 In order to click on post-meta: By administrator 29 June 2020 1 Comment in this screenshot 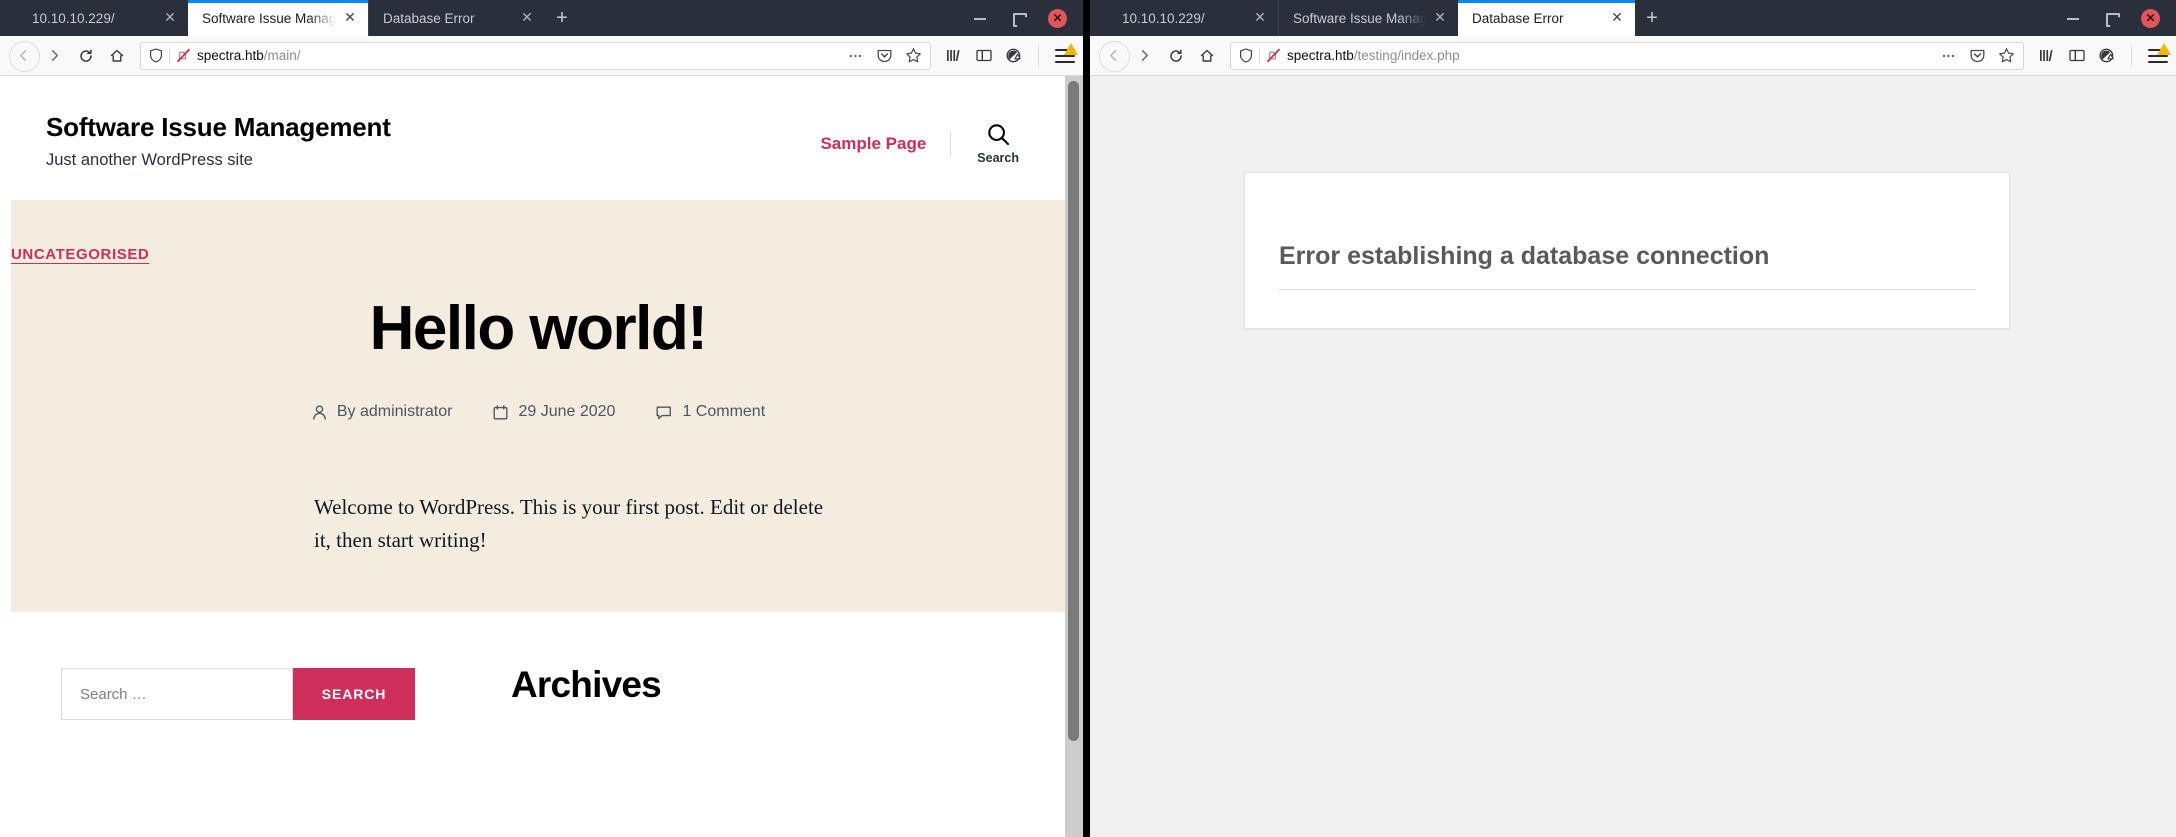, I will do `click(538, 412)`.